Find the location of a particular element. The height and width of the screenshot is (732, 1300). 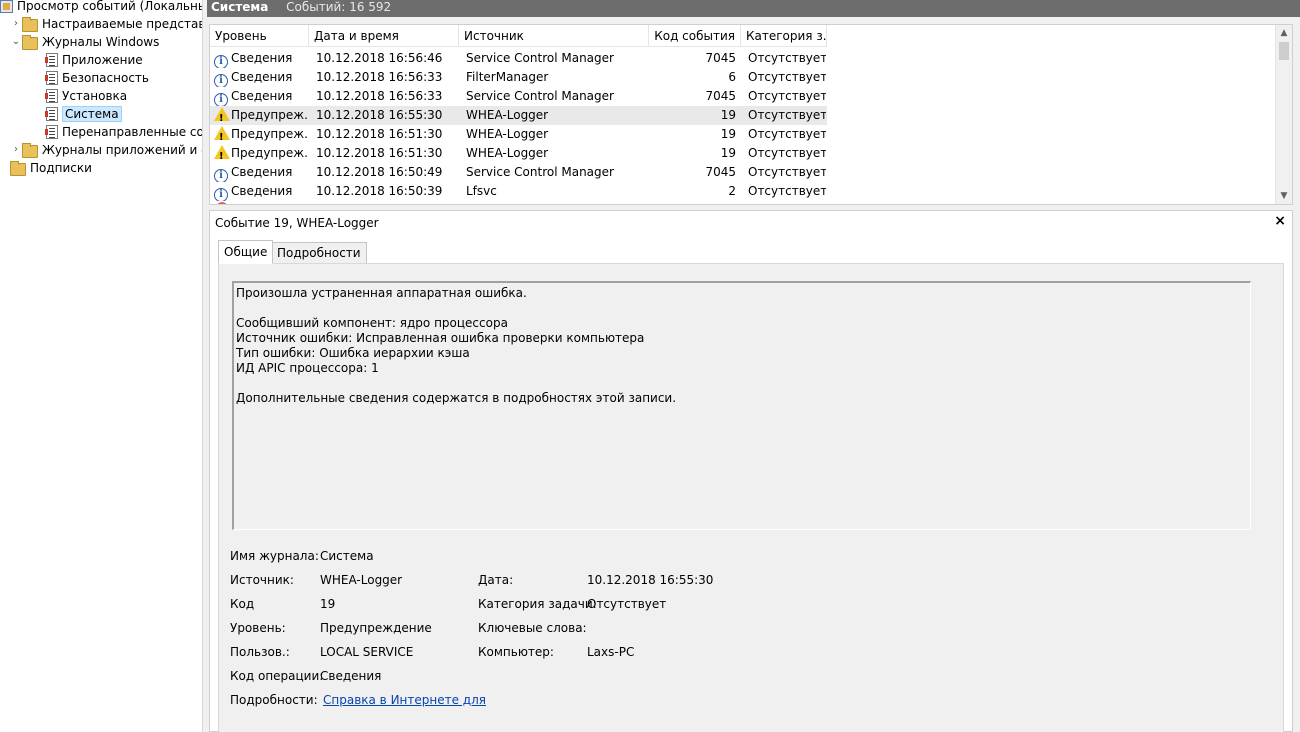

tree-windows-logs: ⌄ Журналы Windows is located at coordinates (84, 42).